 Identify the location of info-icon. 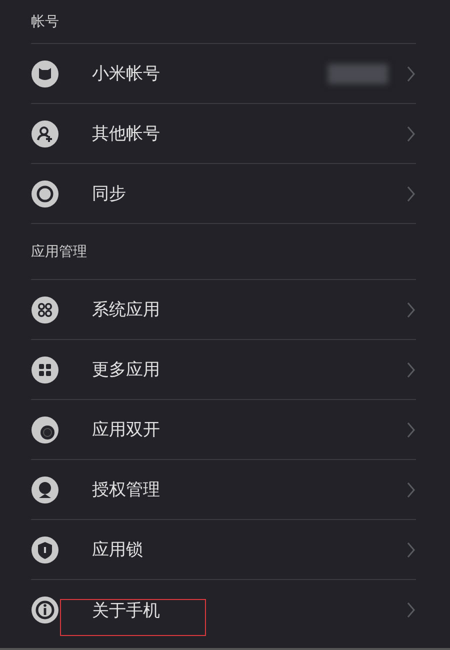
(45, 610).